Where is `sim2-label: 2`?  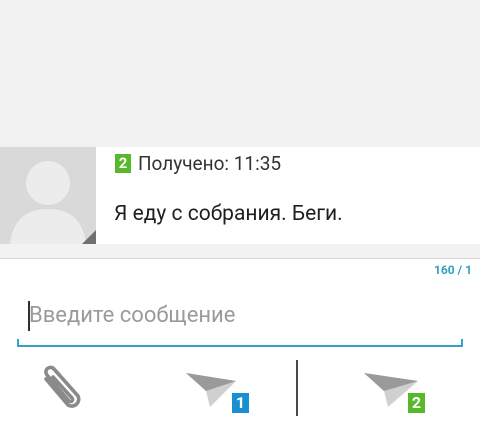
sim2-label: 2 is located at coordinates (416, 403).